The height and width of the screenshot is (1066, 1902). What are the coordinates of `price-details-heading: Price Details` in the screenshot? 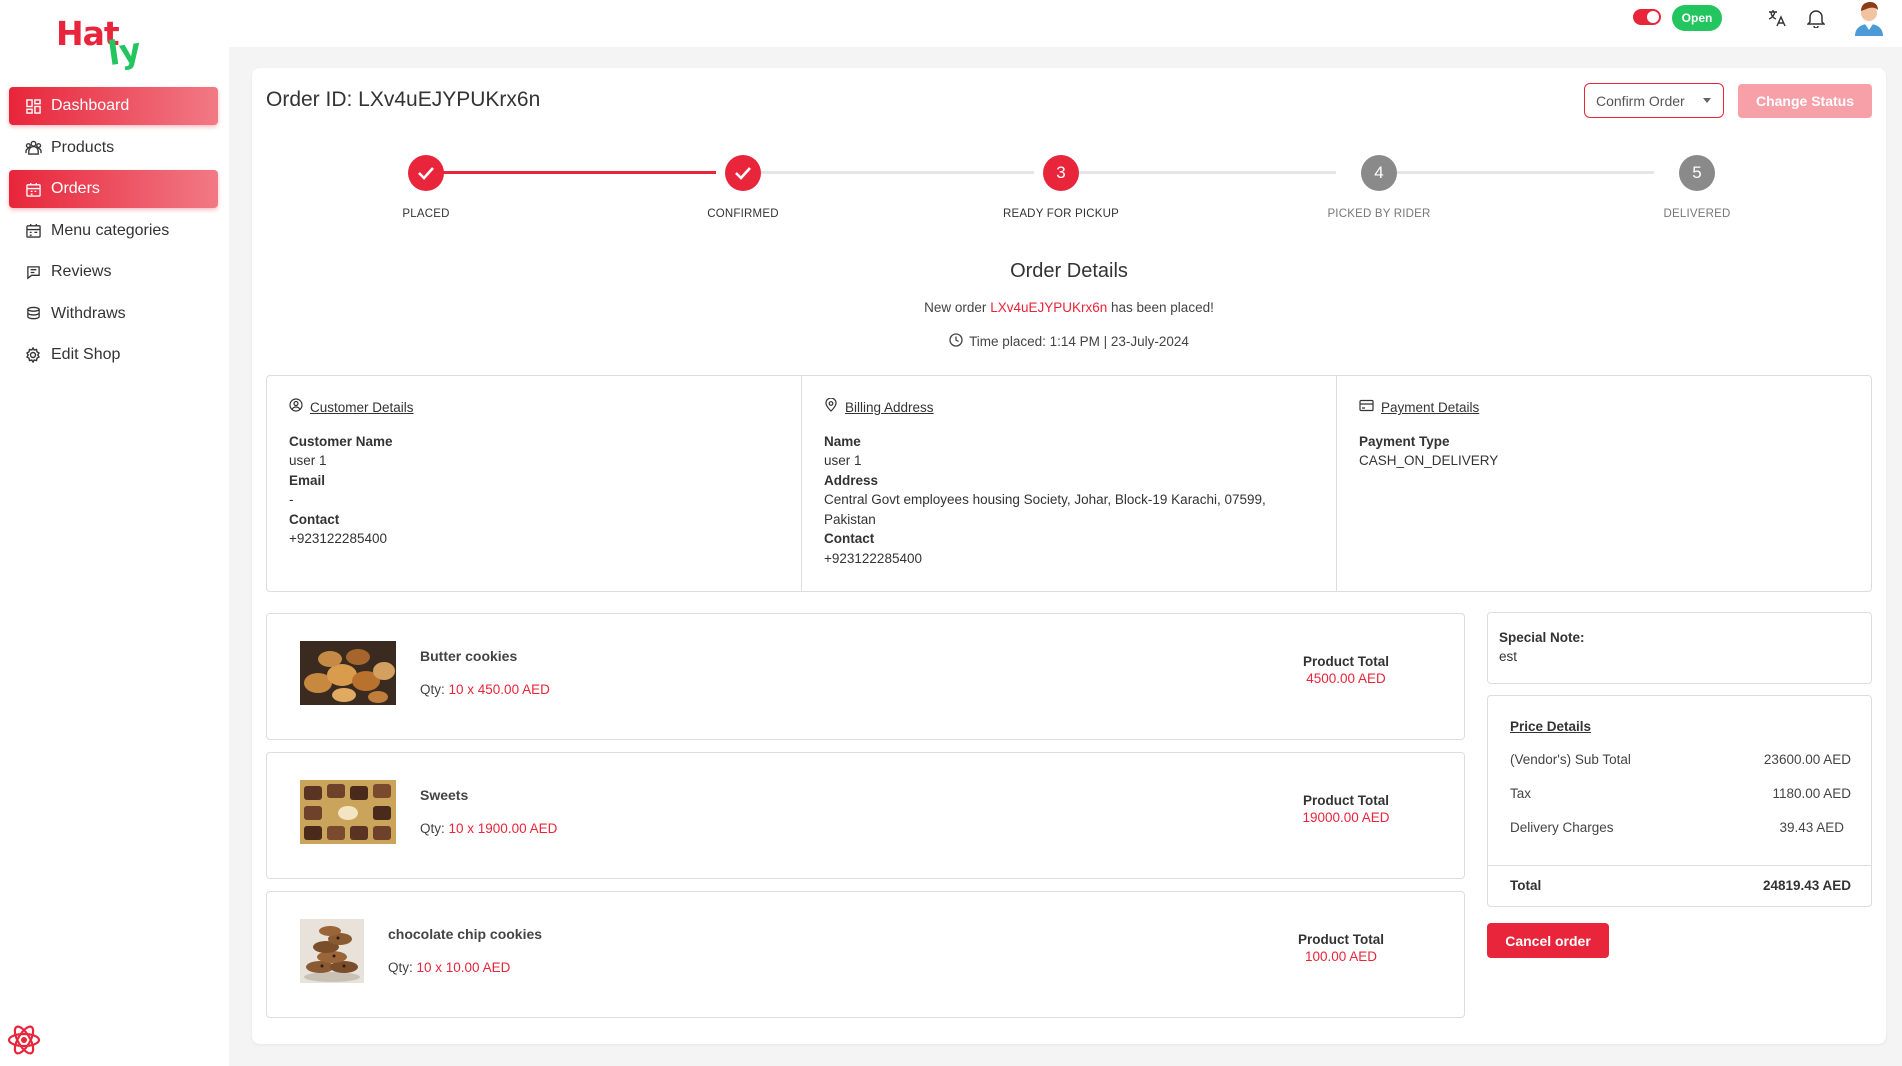 It's located at (1551, 726).